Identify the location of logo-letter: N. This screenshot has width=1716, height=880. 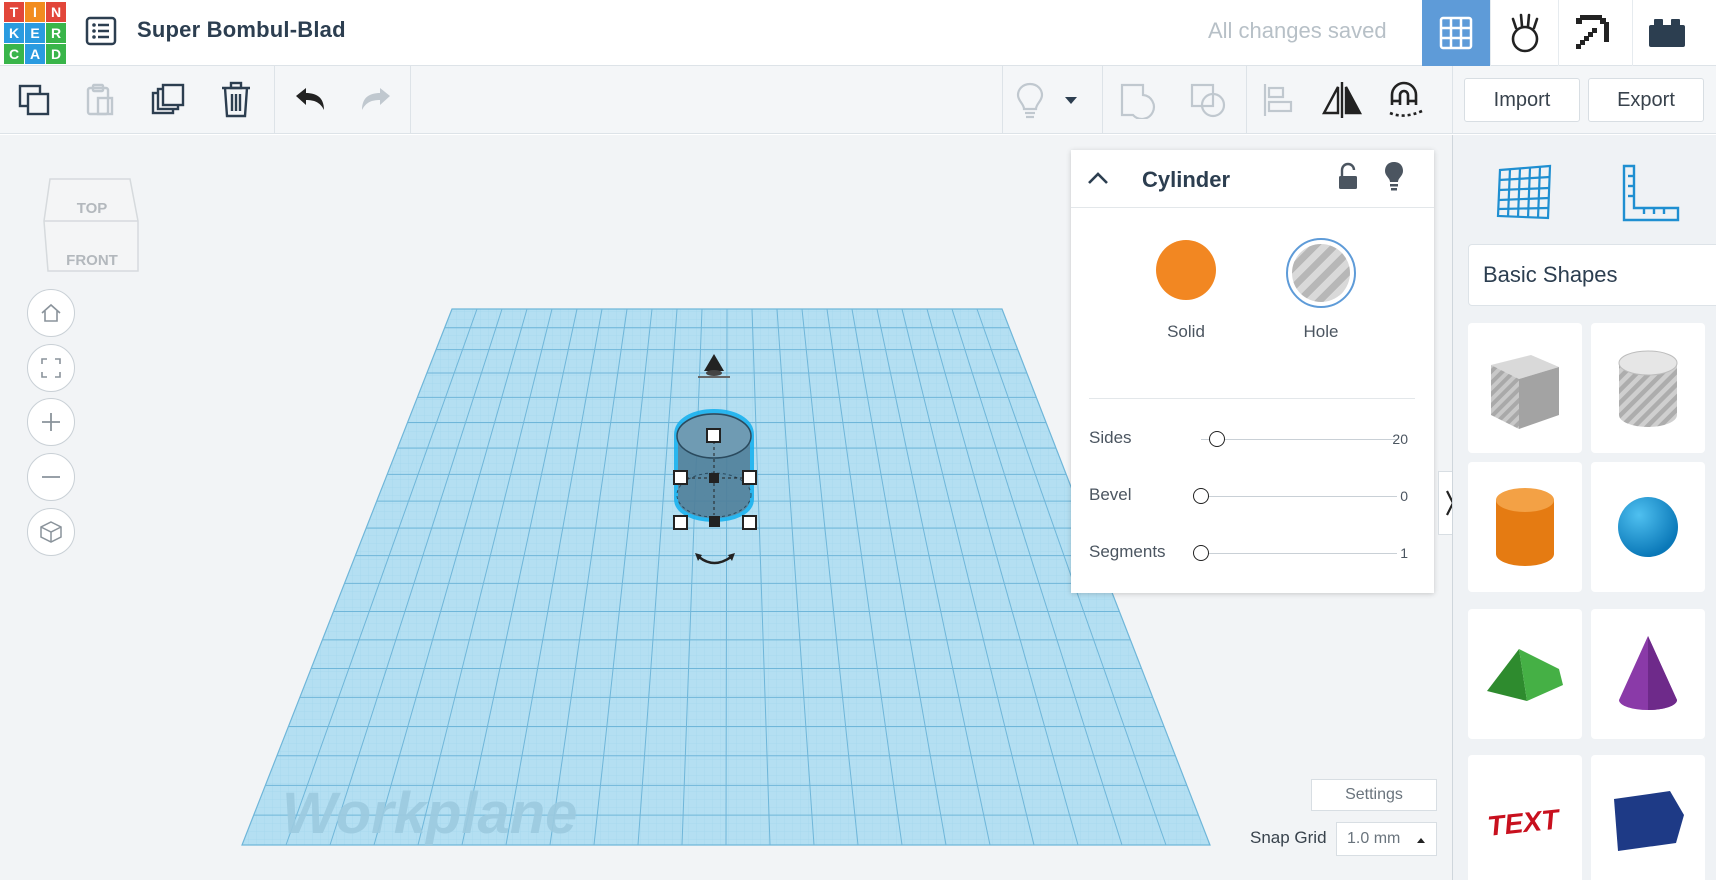
(56, 12).